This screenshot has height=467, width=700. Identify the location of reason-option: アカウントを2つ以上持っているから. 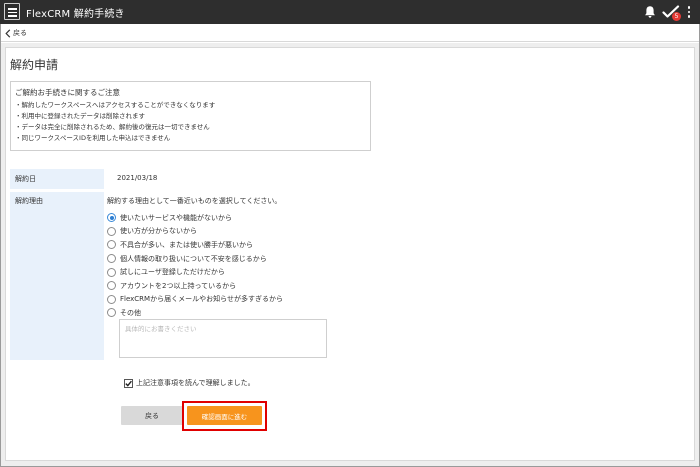
(195, 286).